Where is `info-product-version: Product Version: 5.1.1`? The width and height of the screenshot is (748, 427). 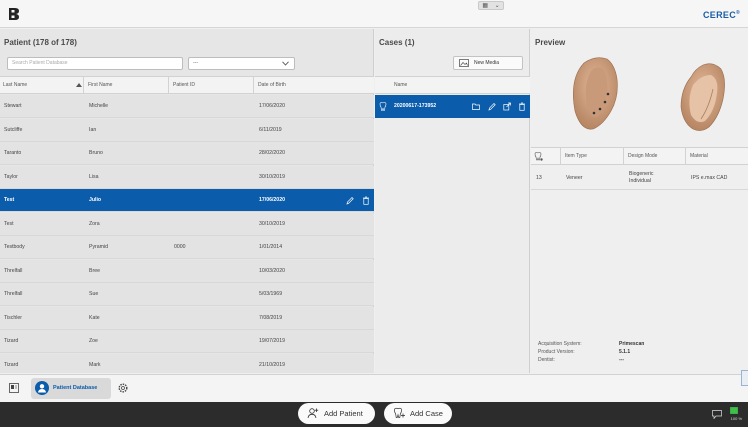
info-product-version: Product Version: 5.1.1 is located at coordinates (584, 352).